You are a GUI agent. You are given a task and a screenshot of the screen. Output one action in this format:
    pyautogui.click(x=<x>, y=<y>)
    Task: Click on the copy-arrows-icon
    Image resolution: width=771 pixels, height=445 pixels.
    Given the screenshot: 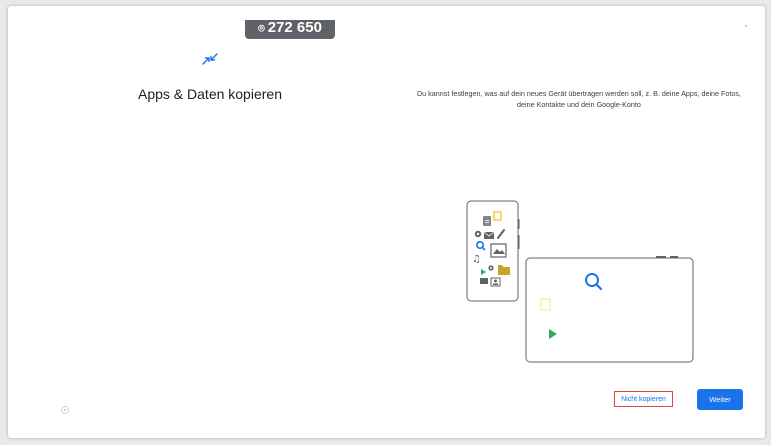 What is the action you would take?
    pyautogui.click(x=210, y=59)
    